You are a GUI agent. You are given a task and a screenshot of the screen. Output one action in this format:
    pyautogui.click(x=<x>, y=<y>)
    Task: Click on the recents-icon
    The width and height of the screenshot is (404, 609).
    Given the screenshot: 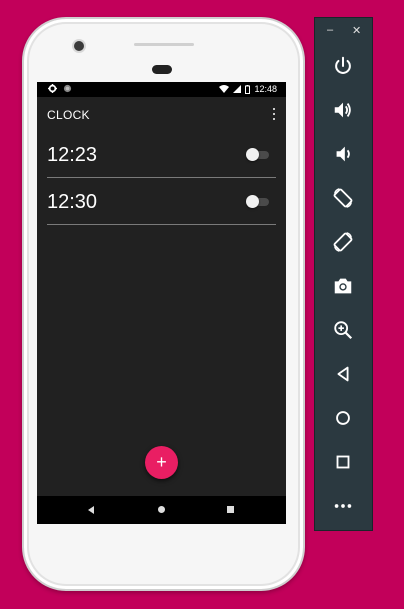 What is the action you would take?
    pyautogui.click(x=230, y=509)
    